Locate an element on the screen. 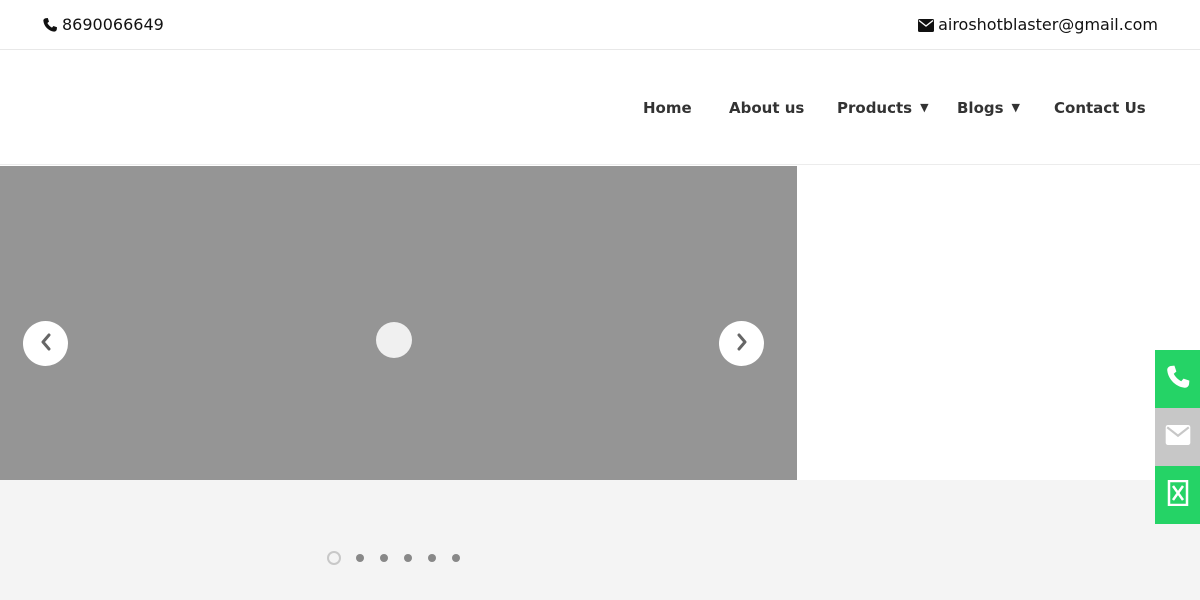 Image resolution: width=1200 pixels, height=600 pixels. nav-item-label: Products is located at coordinates (875, 108).